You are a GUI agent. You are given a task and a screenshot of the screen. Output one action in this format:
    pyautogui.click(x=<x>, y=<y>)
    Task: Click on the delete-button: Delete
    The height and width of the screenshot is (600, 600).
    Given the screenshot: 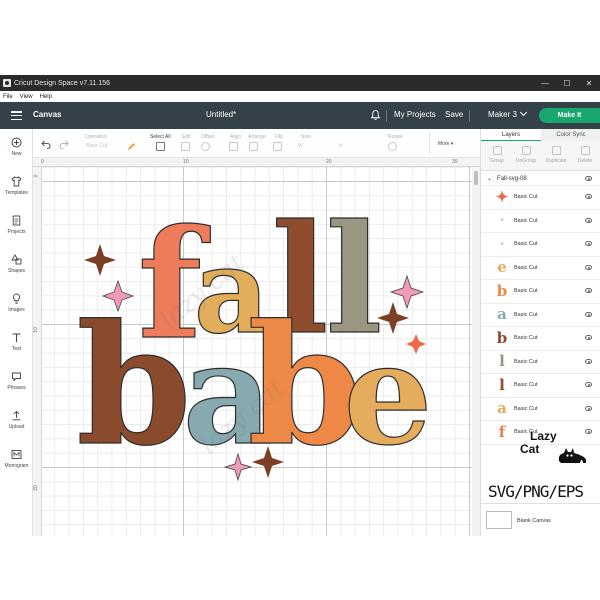 What is the action you would take?
    pyautogui.click(x=585, y=155)
    